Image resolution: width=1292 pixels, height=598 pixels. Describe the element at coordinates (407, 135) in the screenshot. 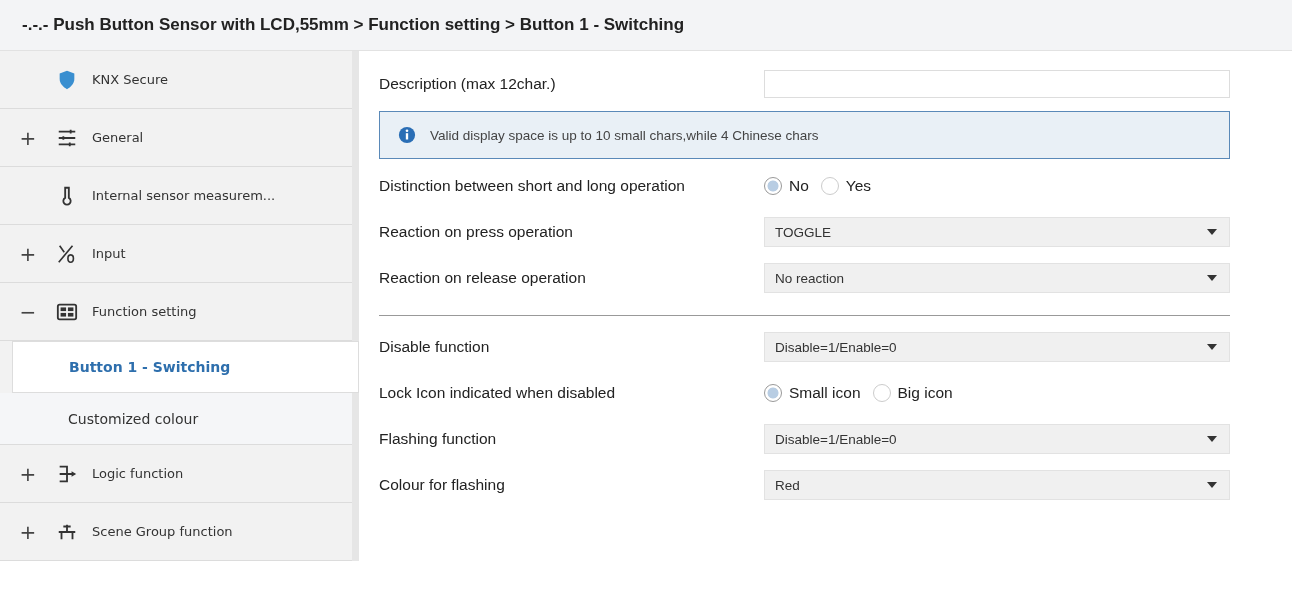

I see `info-icon` at that location.